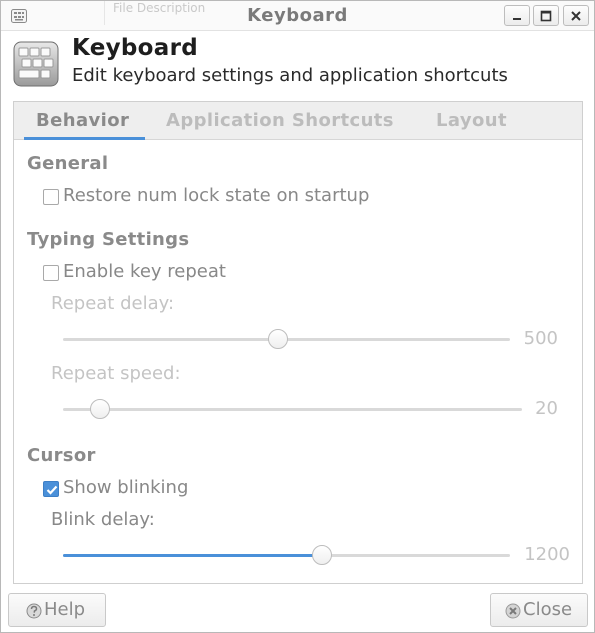 Image resolution: width=595 pixels, height=633 pixels. Describe the element at coordinates (61, 455) in the screenshot. I see `section-cursor-heading: Cursor` at that location.